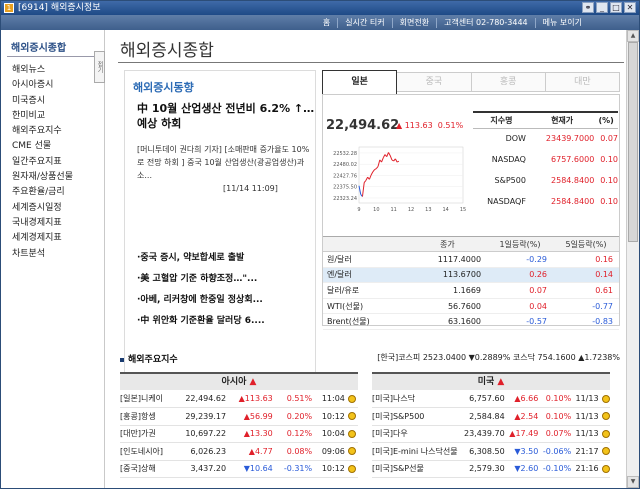  What do you see at coordinates (545, 201) in the screenshot?
I see `table-row: NASDAQF 2584.8400 0.10` at bounding box center [545, 201].